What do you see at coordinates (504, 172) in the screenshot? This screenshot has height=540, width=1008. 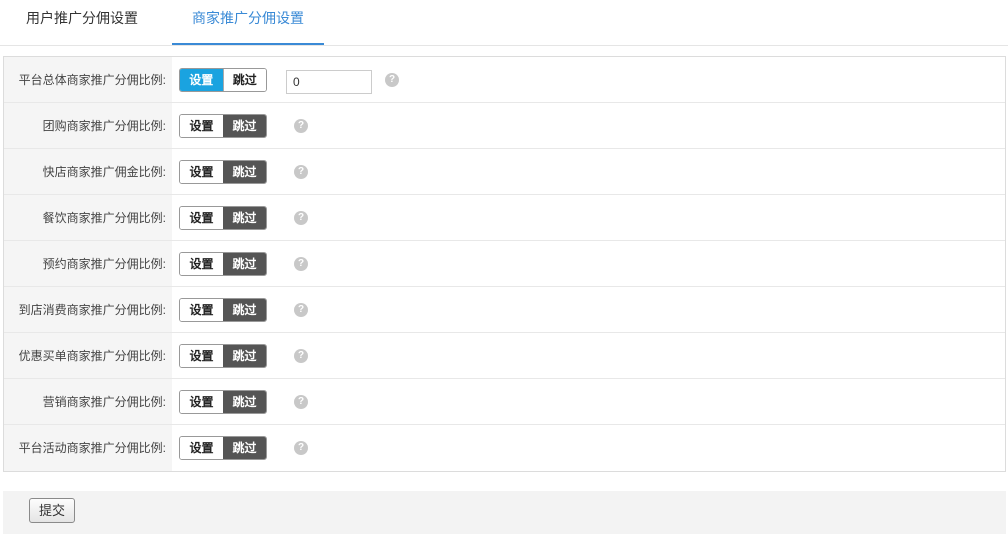 I see `form-row-quick-shop: 快店商家推广佣金比例: 设置 跳过 ?` at bounding box center [504, 172].